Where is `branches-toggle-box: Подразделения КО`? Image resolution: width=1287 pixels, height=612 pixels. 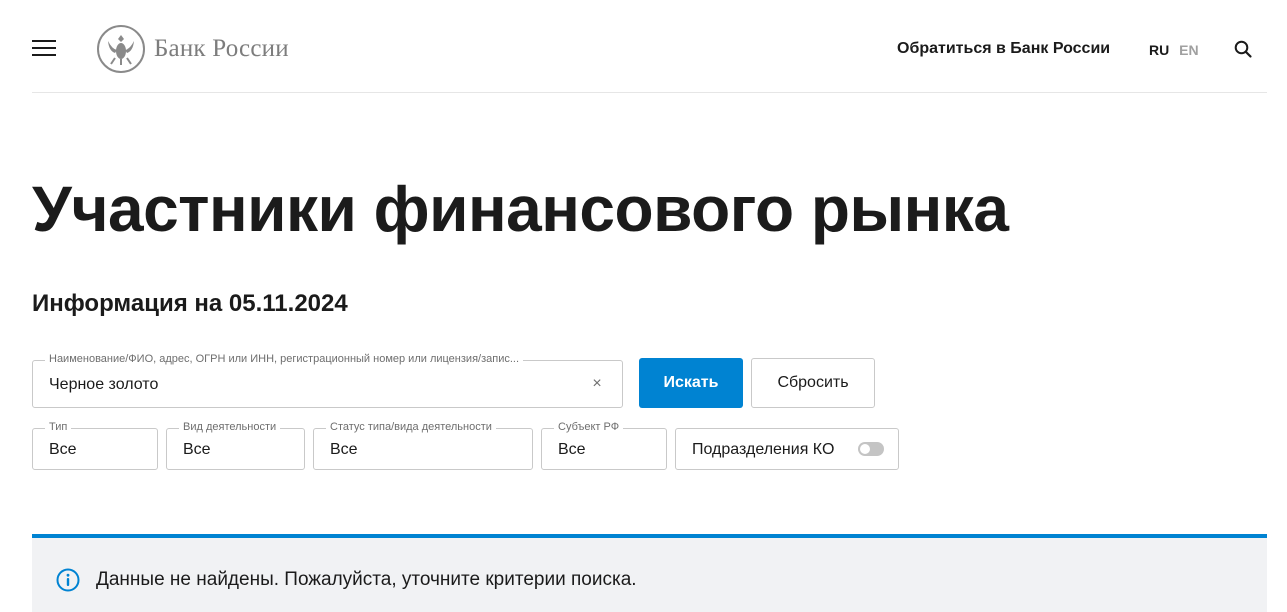 branches-toggle-box: Подразделения КО is located at coordinates (787, 449).